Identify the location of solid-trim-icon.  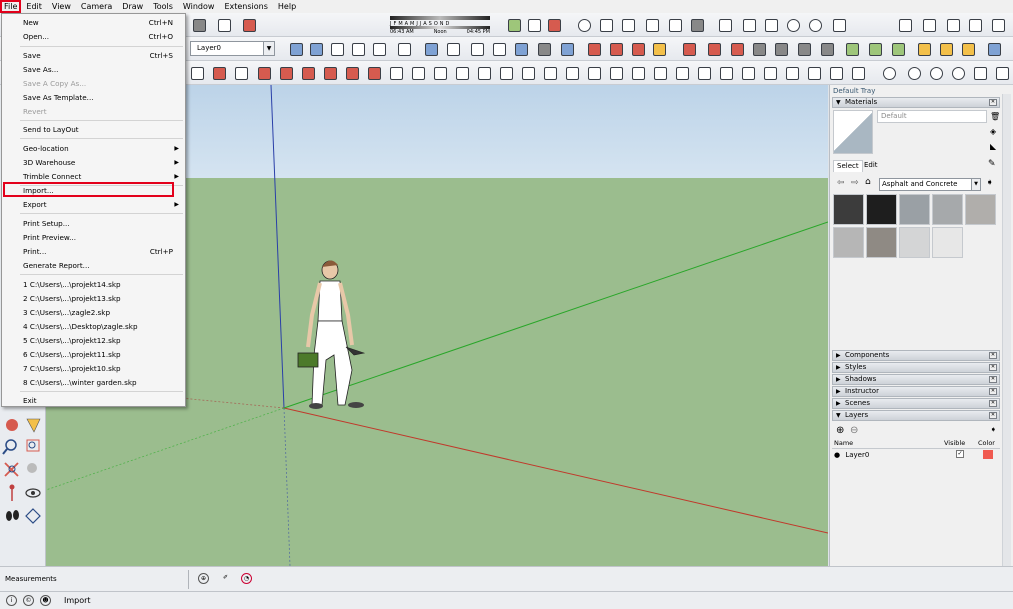
(736, 48).